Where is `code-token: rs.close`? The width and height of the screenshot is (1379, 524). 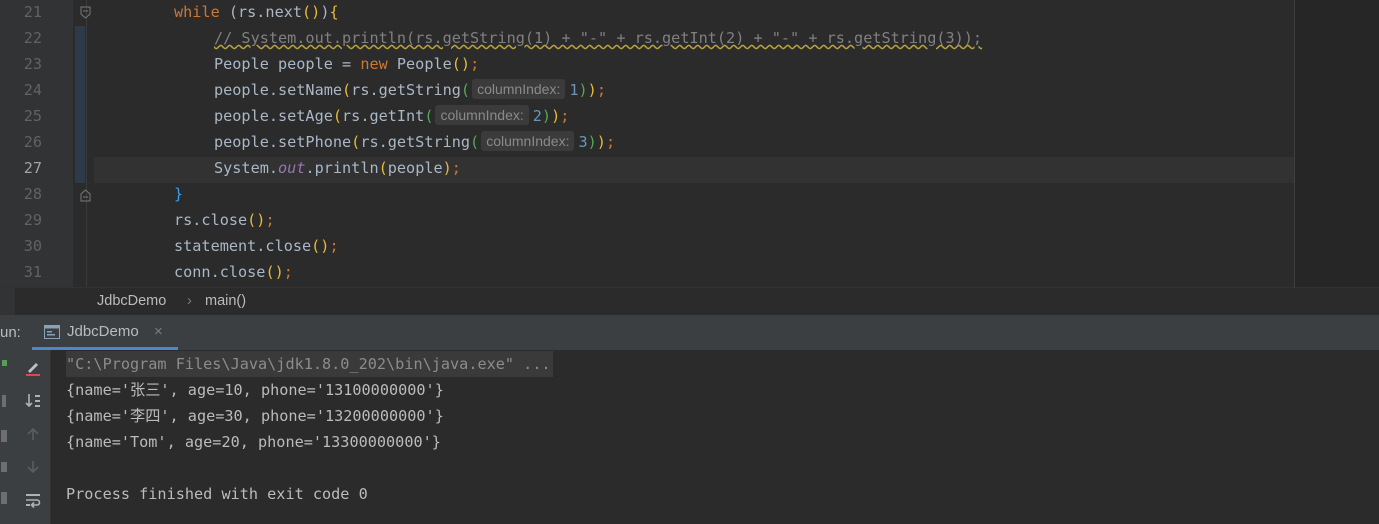 code-token: rs.close is located at coordinates (211, 220).